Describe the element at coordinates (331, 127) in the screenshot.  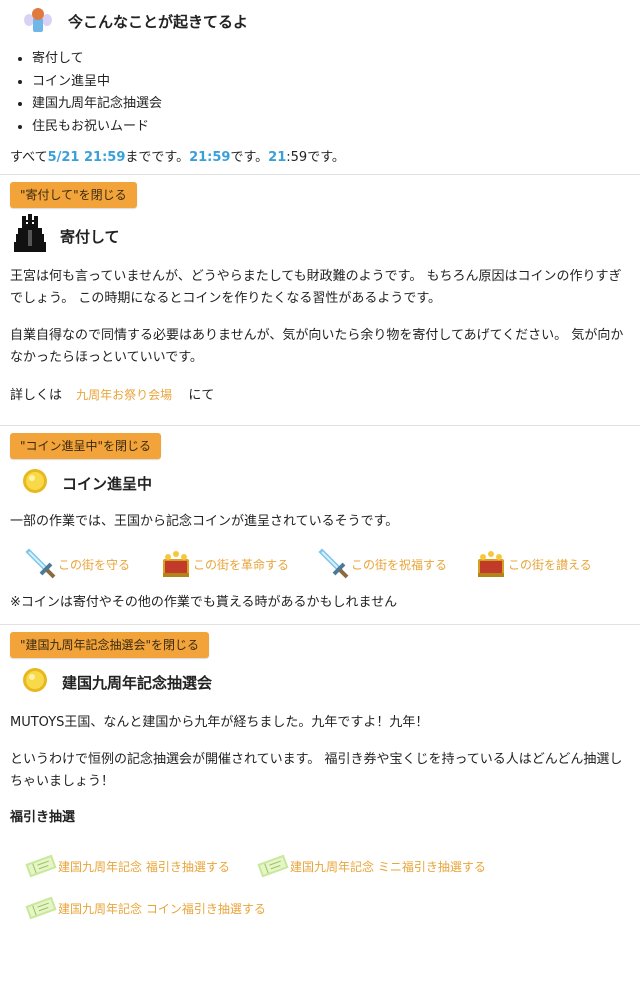
I see `event-item: 住民もお祝いムード` at that location.